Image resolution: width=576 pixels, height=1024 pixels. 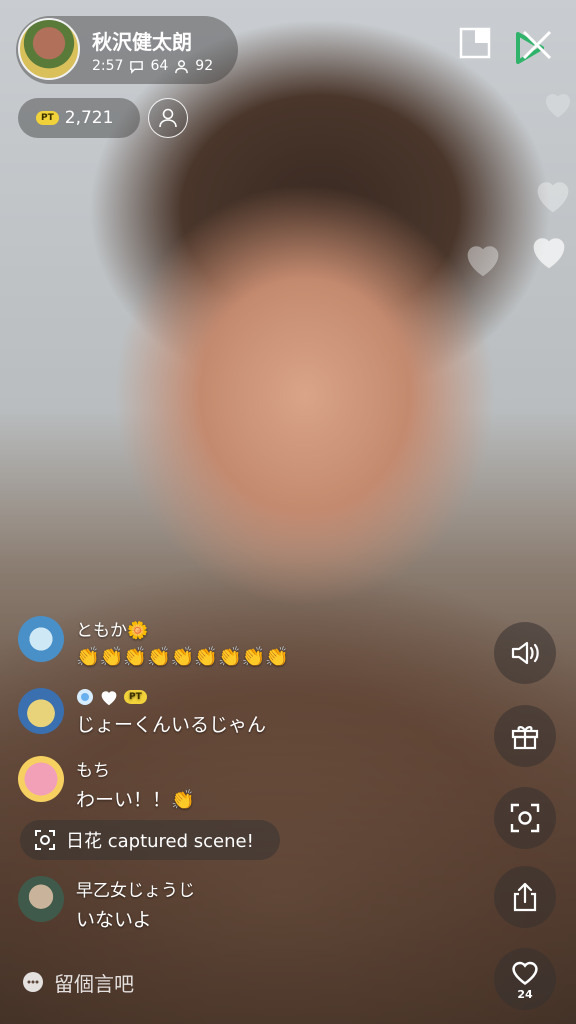 I want to click on speaker-icon, so click(x=525, y=653).